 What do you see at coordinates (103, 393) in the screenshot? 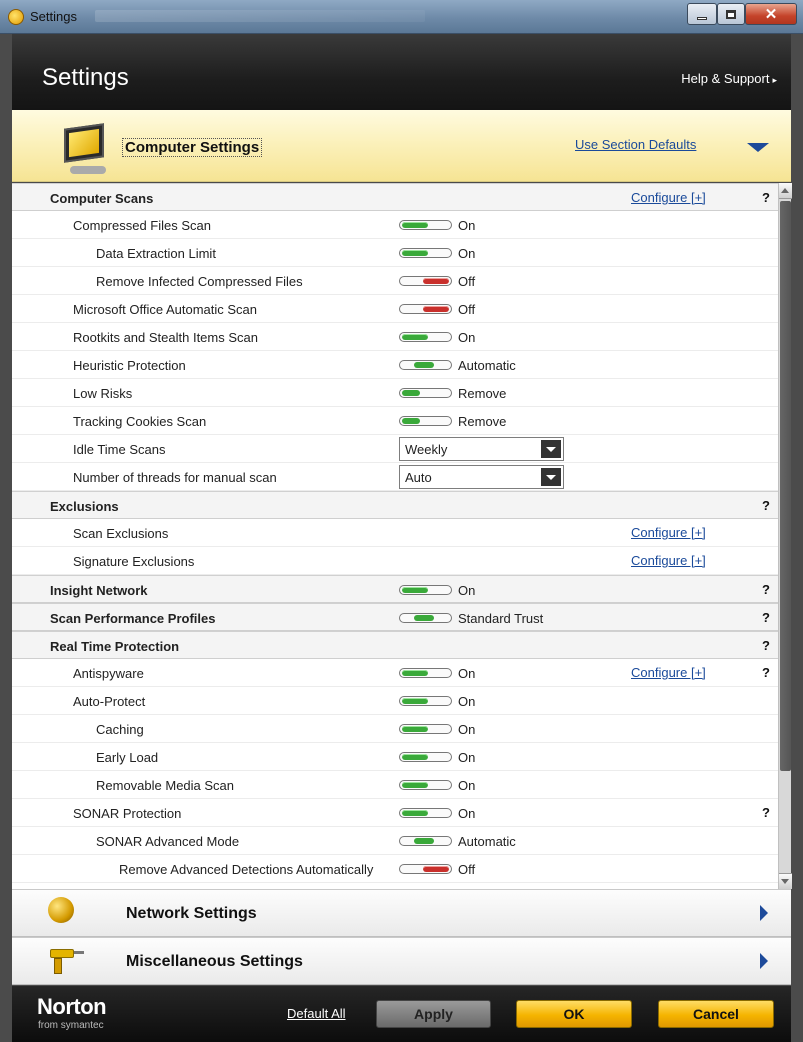
I see `setting-label: Low Risks` at bounding box center [103, 393].